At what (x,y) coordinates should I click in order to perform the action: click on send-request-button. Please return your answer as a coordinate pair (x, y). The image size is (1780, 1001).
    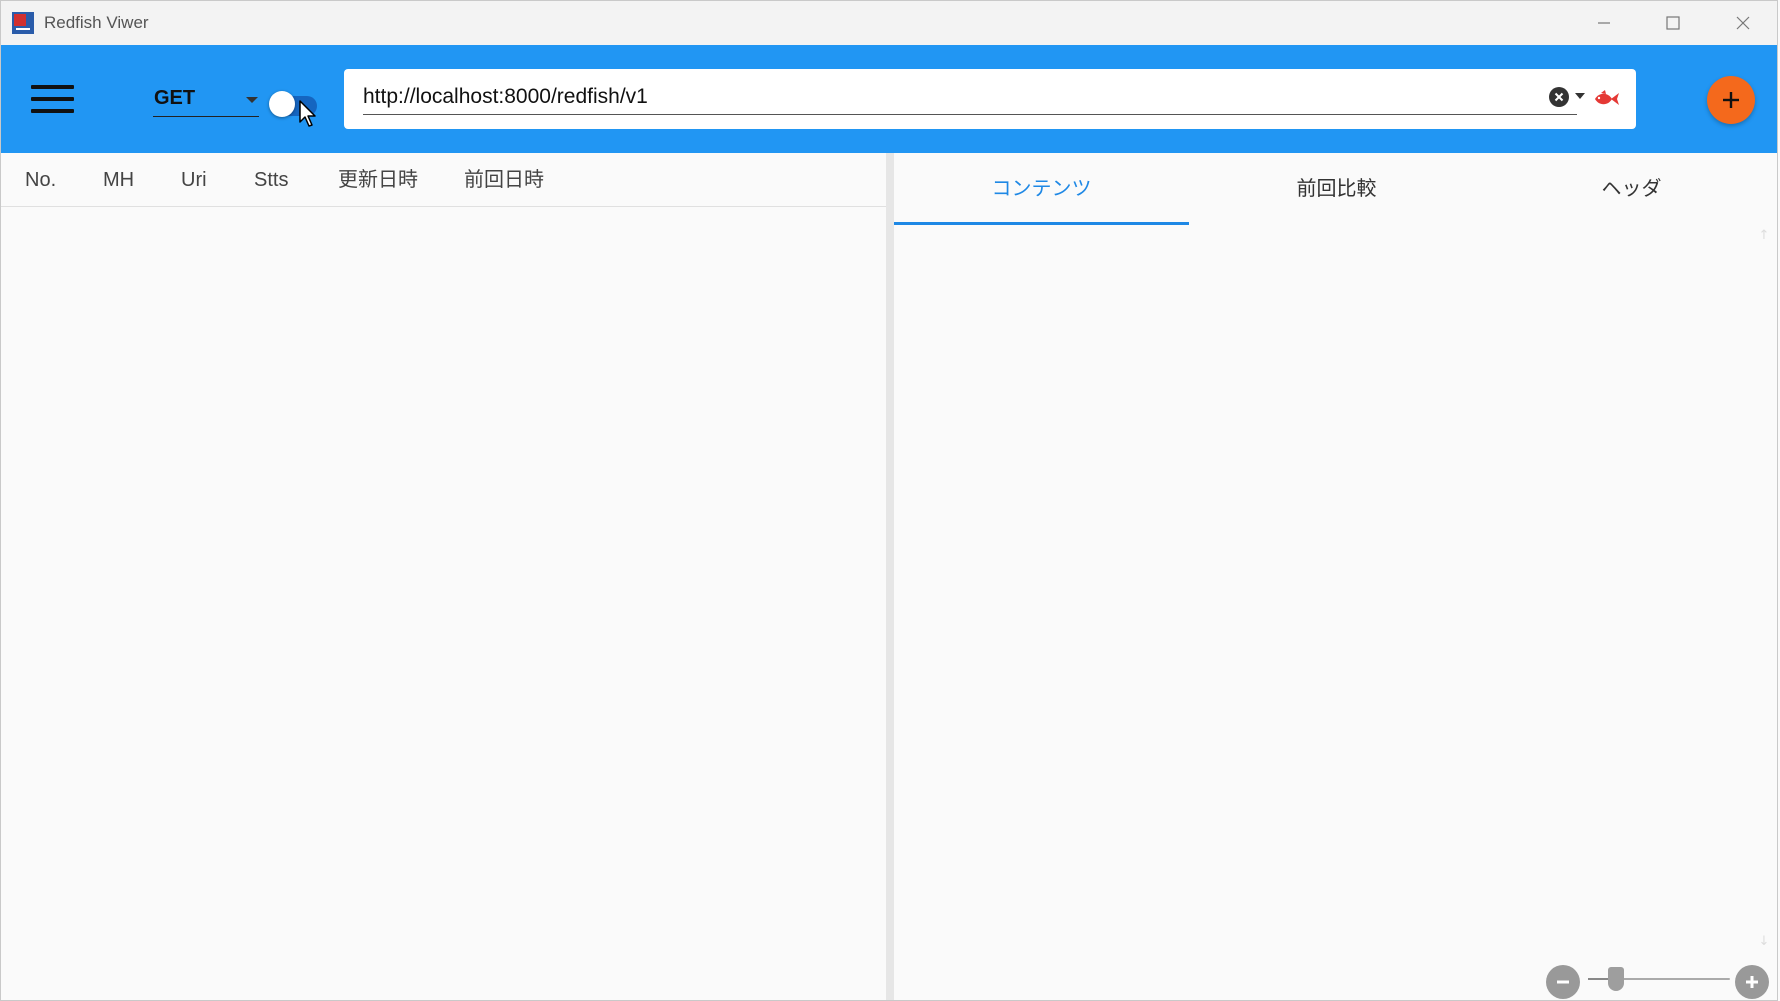
    Looking at the image, I should click on (1606, 99).